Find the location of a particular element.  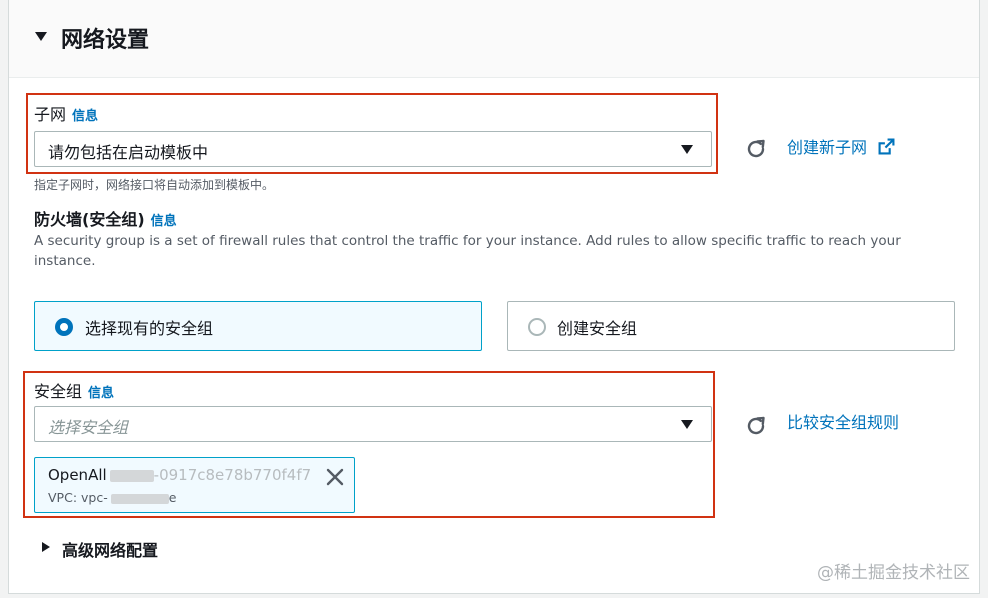

caret-down-icon is located at coordinates (41, 36).